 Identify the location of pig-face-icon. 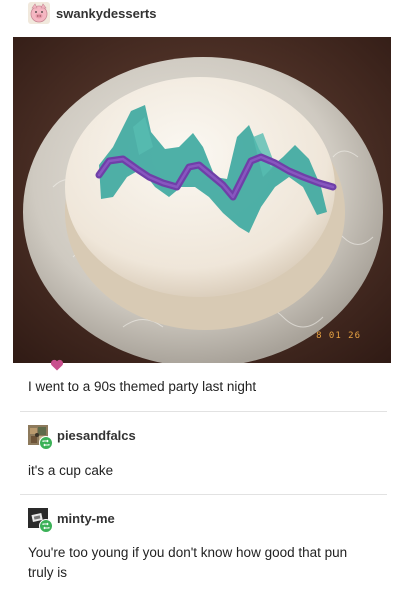
(39, 13).